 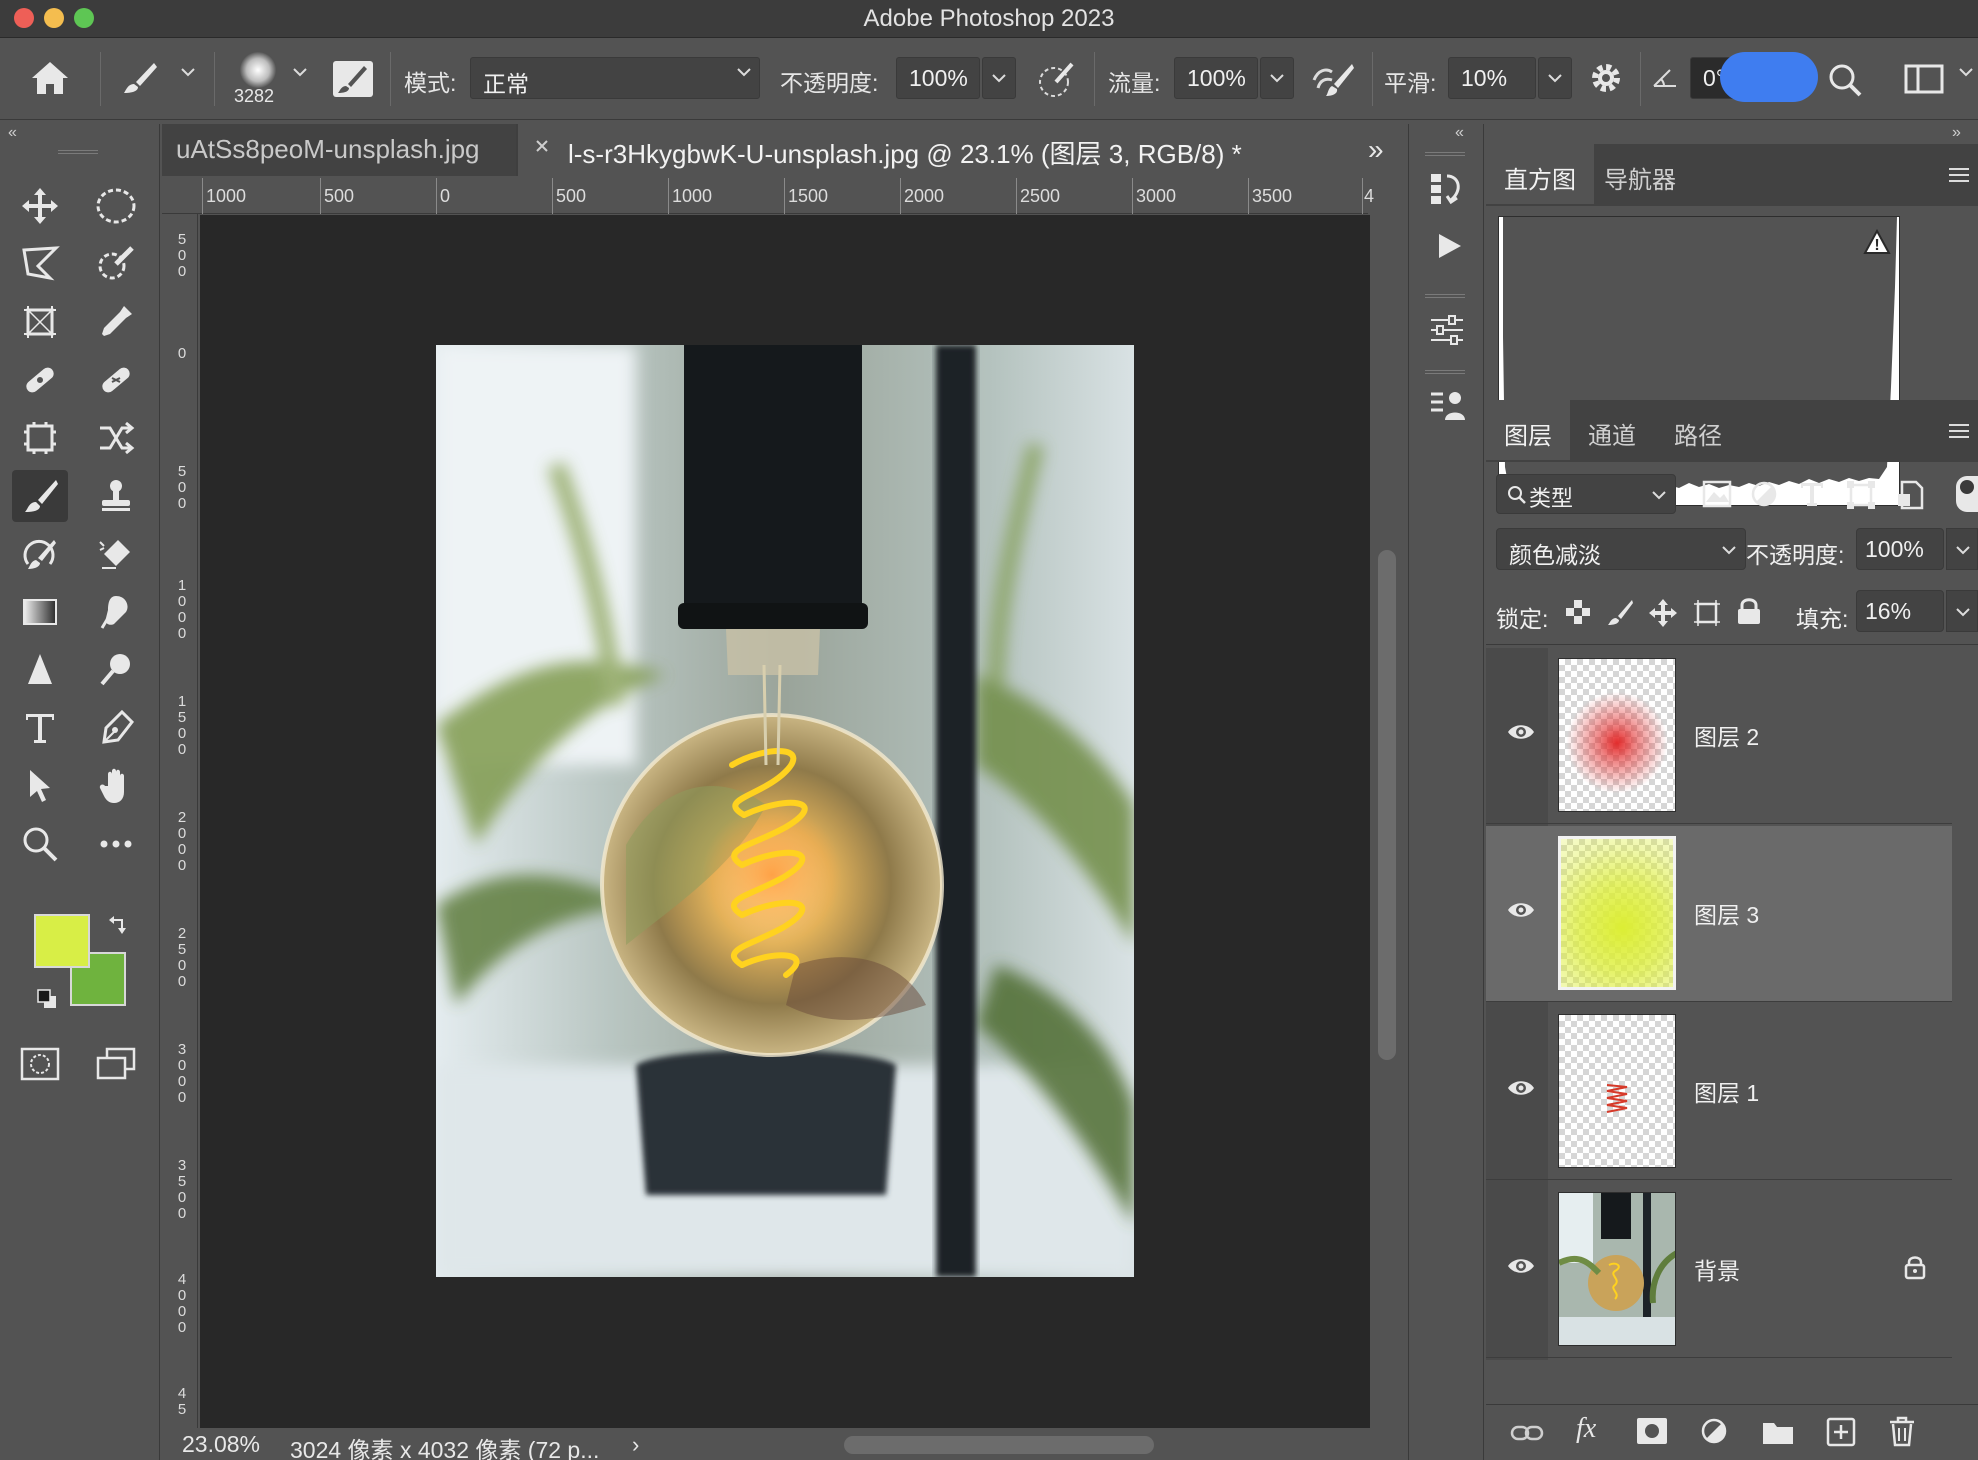 I want to click on swap-colors-icon, so click(x=119, y=925).